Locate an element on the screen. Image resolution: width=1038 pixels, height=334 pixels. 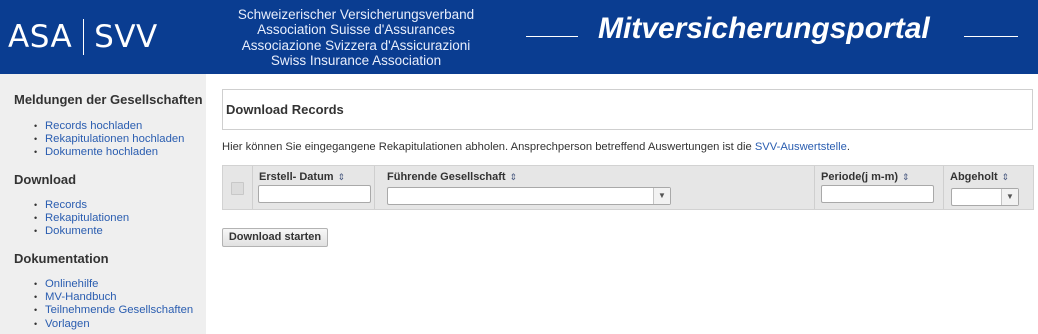
sidebar-item-records: Records is located at coordinates (81, 205).